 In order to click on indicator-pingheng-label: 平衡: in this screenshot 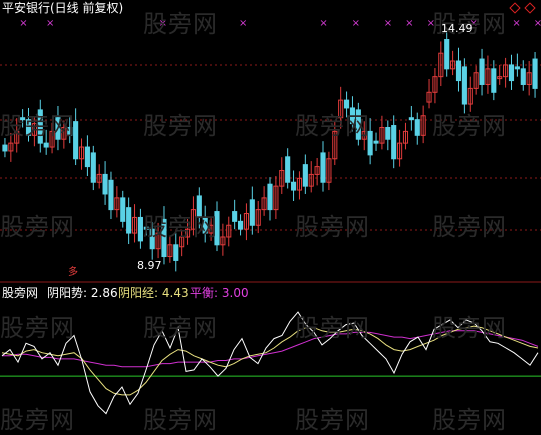, I will do `click(204, 293)`.